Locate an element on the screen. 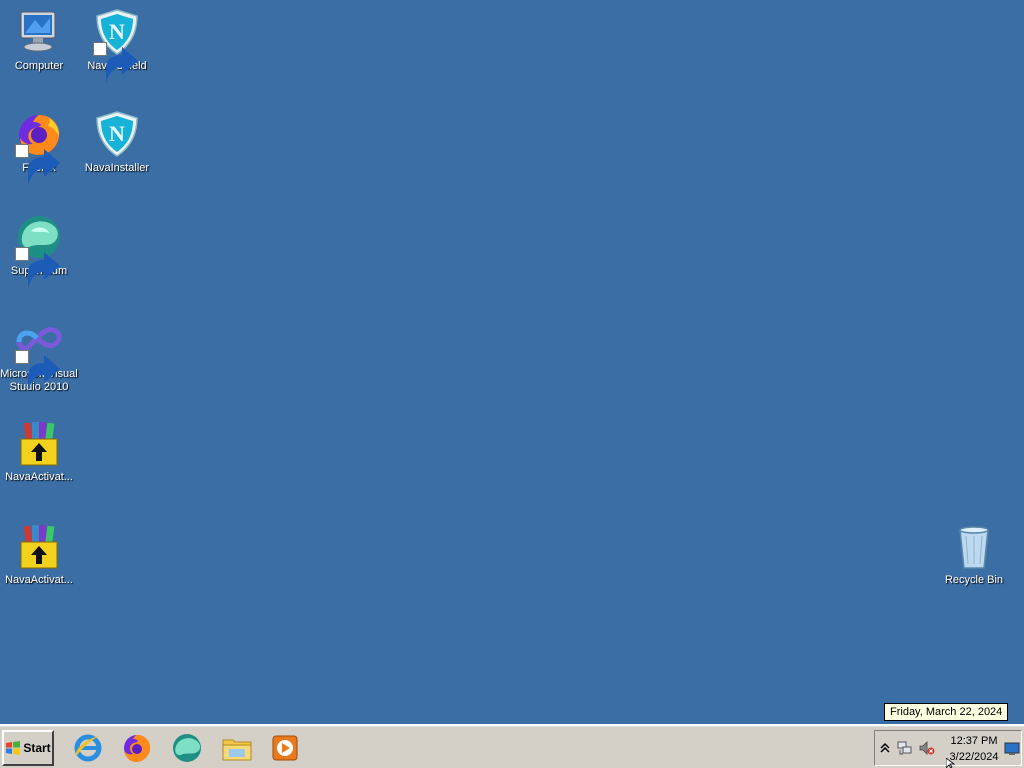 The height and width of the screenshot is (768, 1024). desktop-icon-nava-installer: N NavaInstaller is located at coordinates (117, 142).